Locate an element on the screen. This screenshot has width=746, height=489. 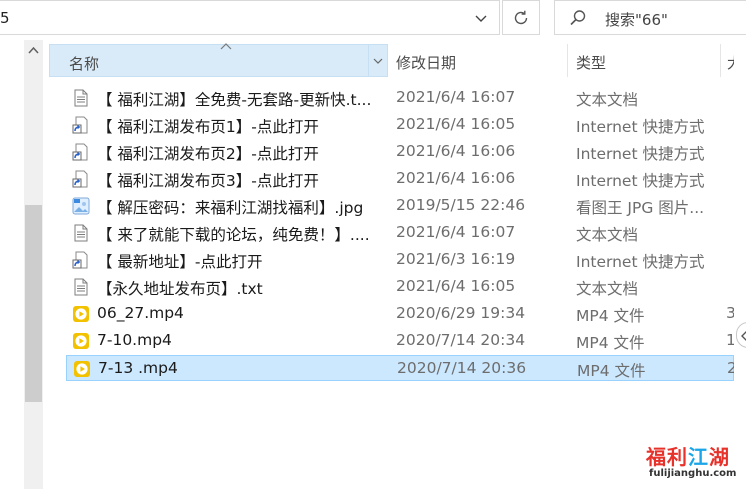
address-path: 5 is located at coordinates (5, 18).